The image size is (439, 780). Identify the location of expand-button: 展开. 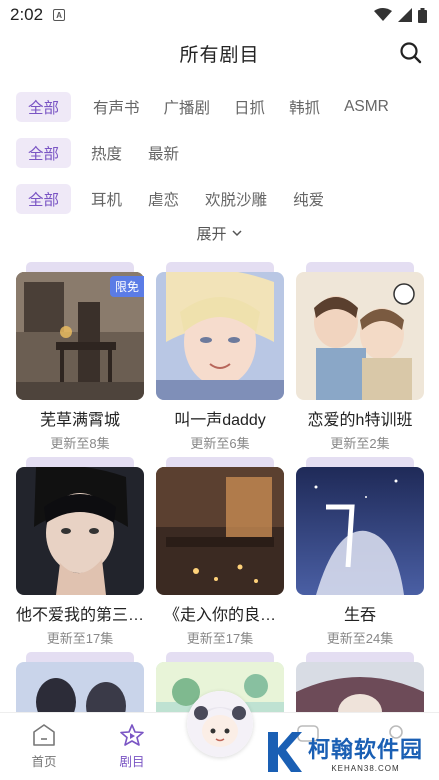
(219, 233).